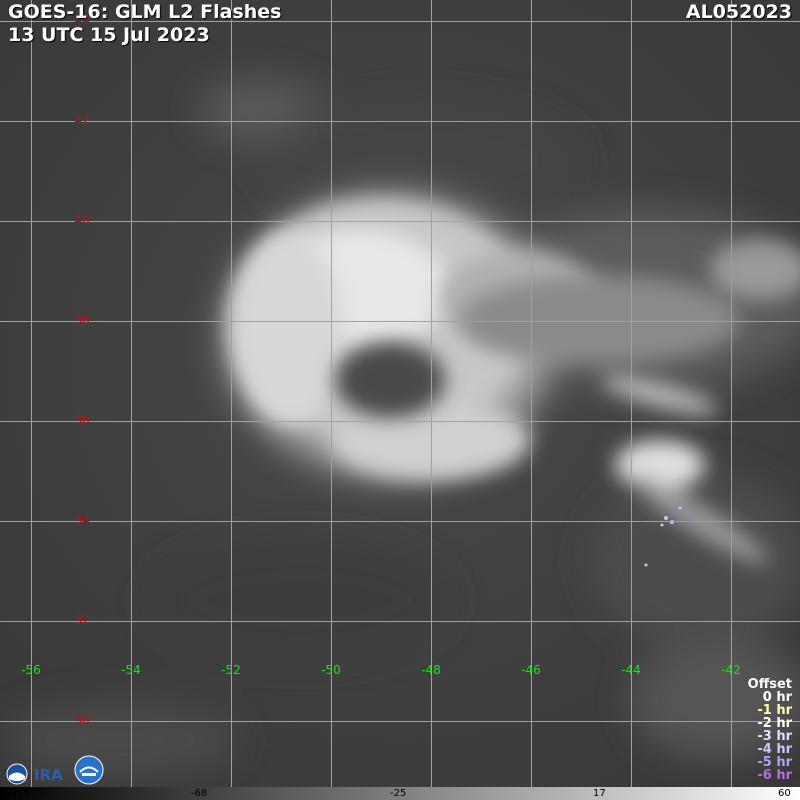  What do you see at coordinates (731, 670) in the screenshot?
I see `lon-label-42: -42` at bounding box center [731, 670].